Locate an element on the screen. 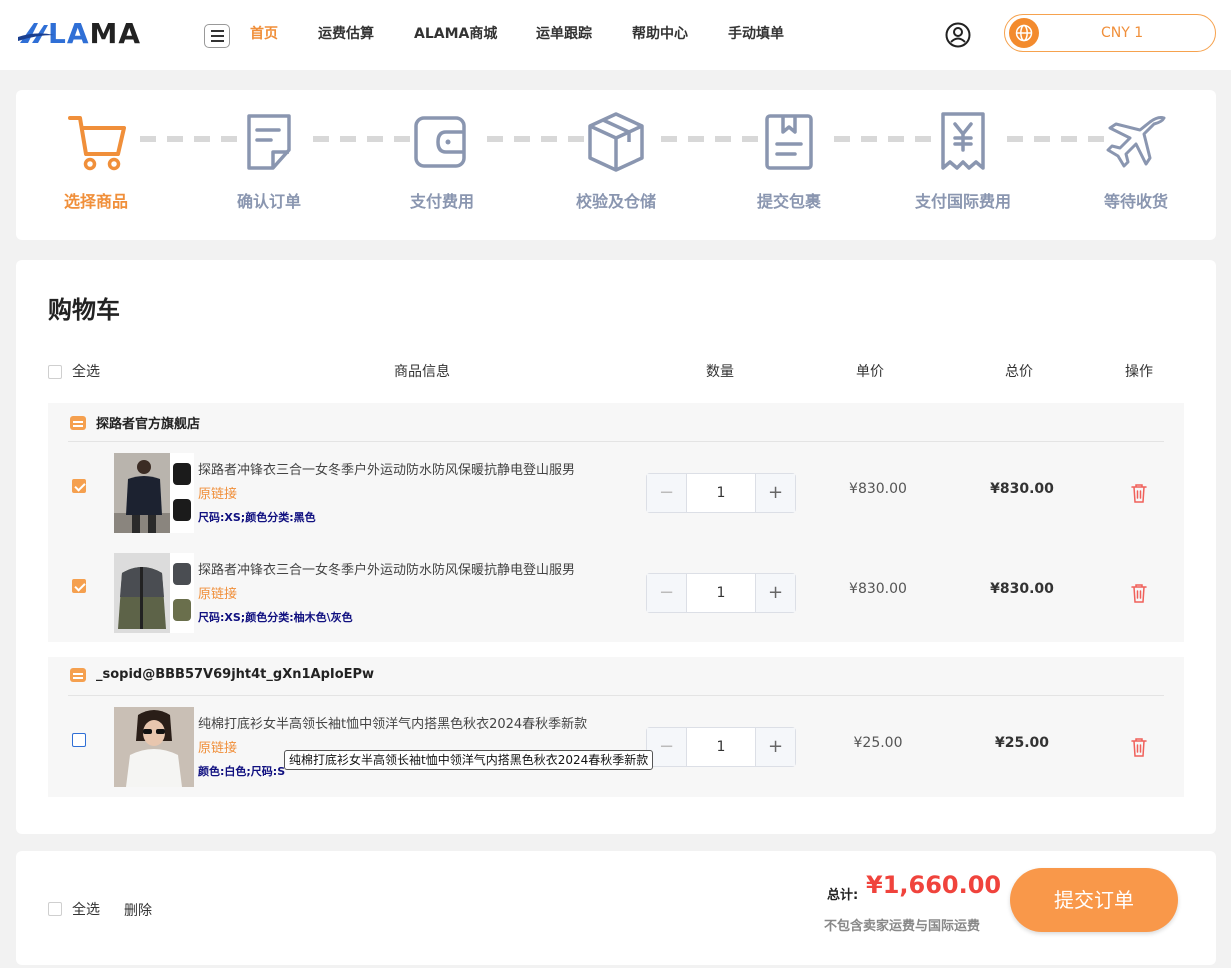 The width and height of the screenshot is (1231, 968). total-price: ¥830.00 is located at coordinates (1022, 489).